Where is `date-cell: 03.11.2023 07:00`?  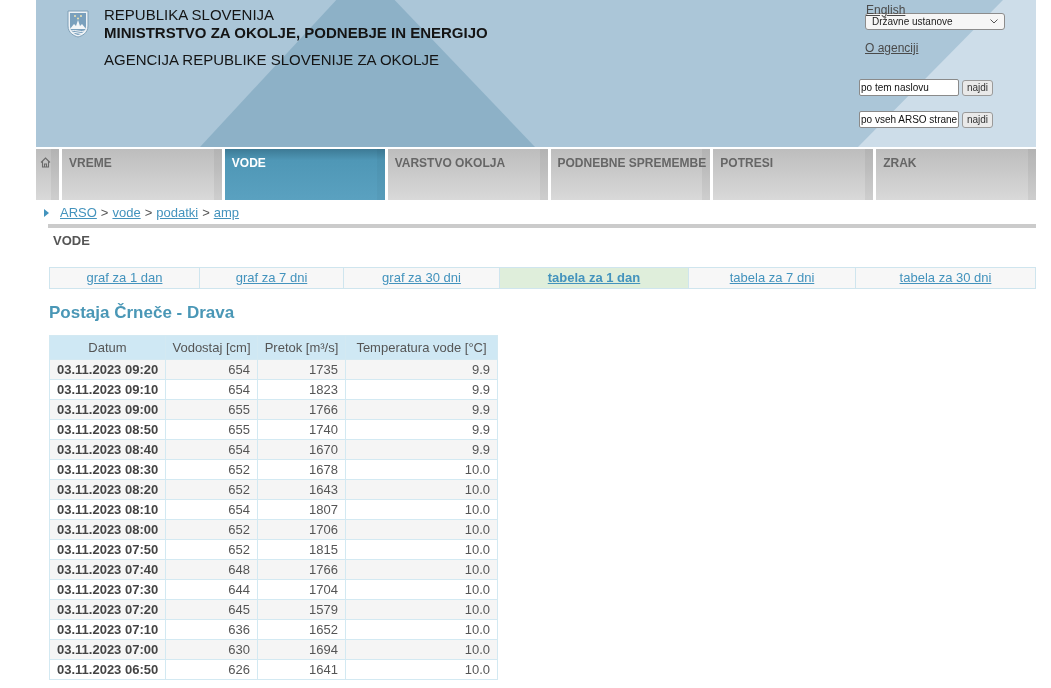 date-cell: 03.11.2023 07:00 is located at coordinates (107, 649).